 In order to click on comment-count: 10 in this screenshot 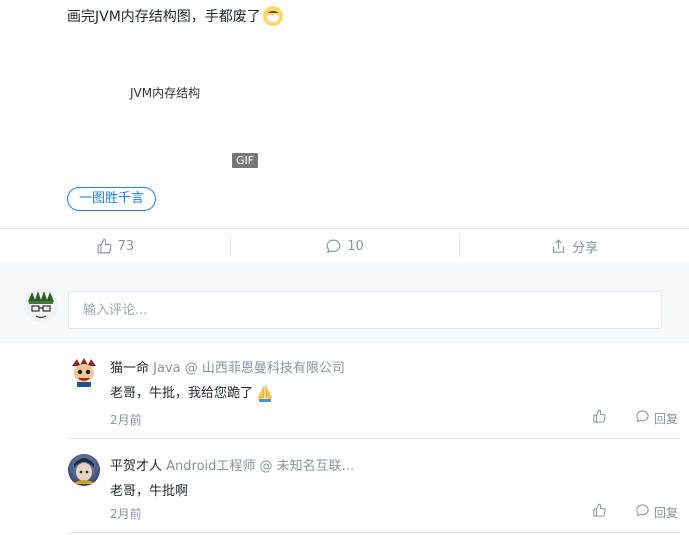, I will do `click(355, 246)`.